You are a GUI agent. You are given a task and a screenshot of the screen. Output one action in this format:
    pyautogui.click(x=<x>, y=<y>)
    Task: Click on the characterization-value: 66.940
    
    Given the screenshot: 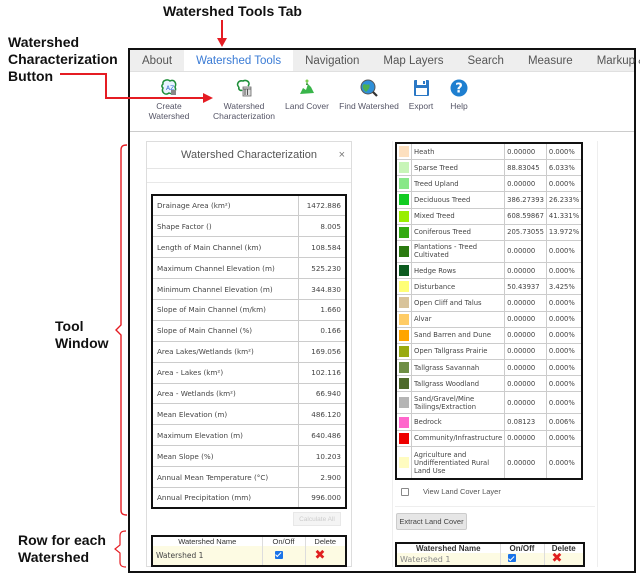 What is the action you would take?
    pyautogui.click(x=322, y=393)
    